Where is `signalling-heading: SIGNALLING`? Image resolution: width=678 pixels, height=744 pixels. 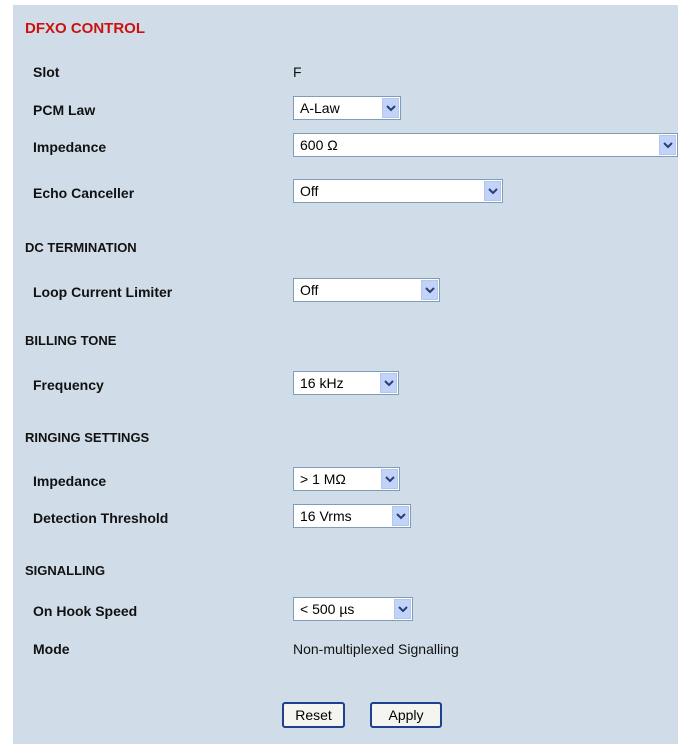
signalling-heading: SIGNALLING is located at coordinates (65, 570).